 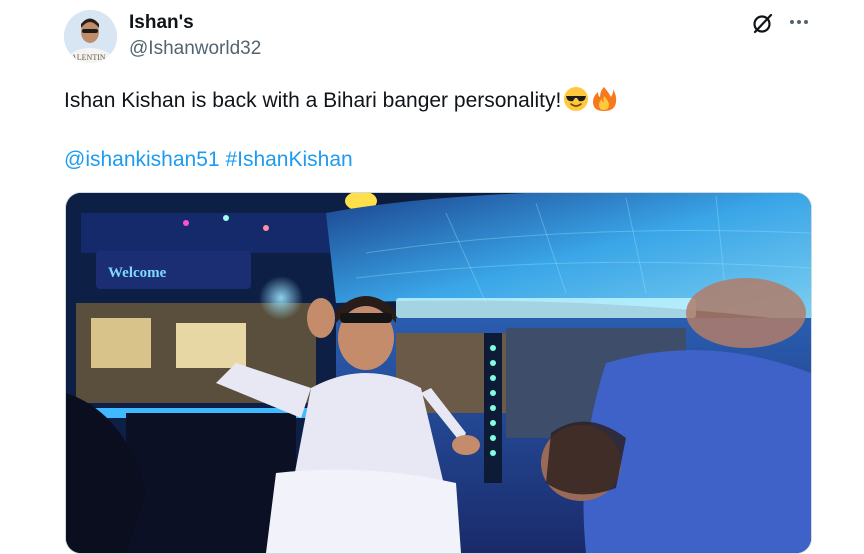 I want to click on avatar-image: ALENTIN, so click(x=90, y=36).